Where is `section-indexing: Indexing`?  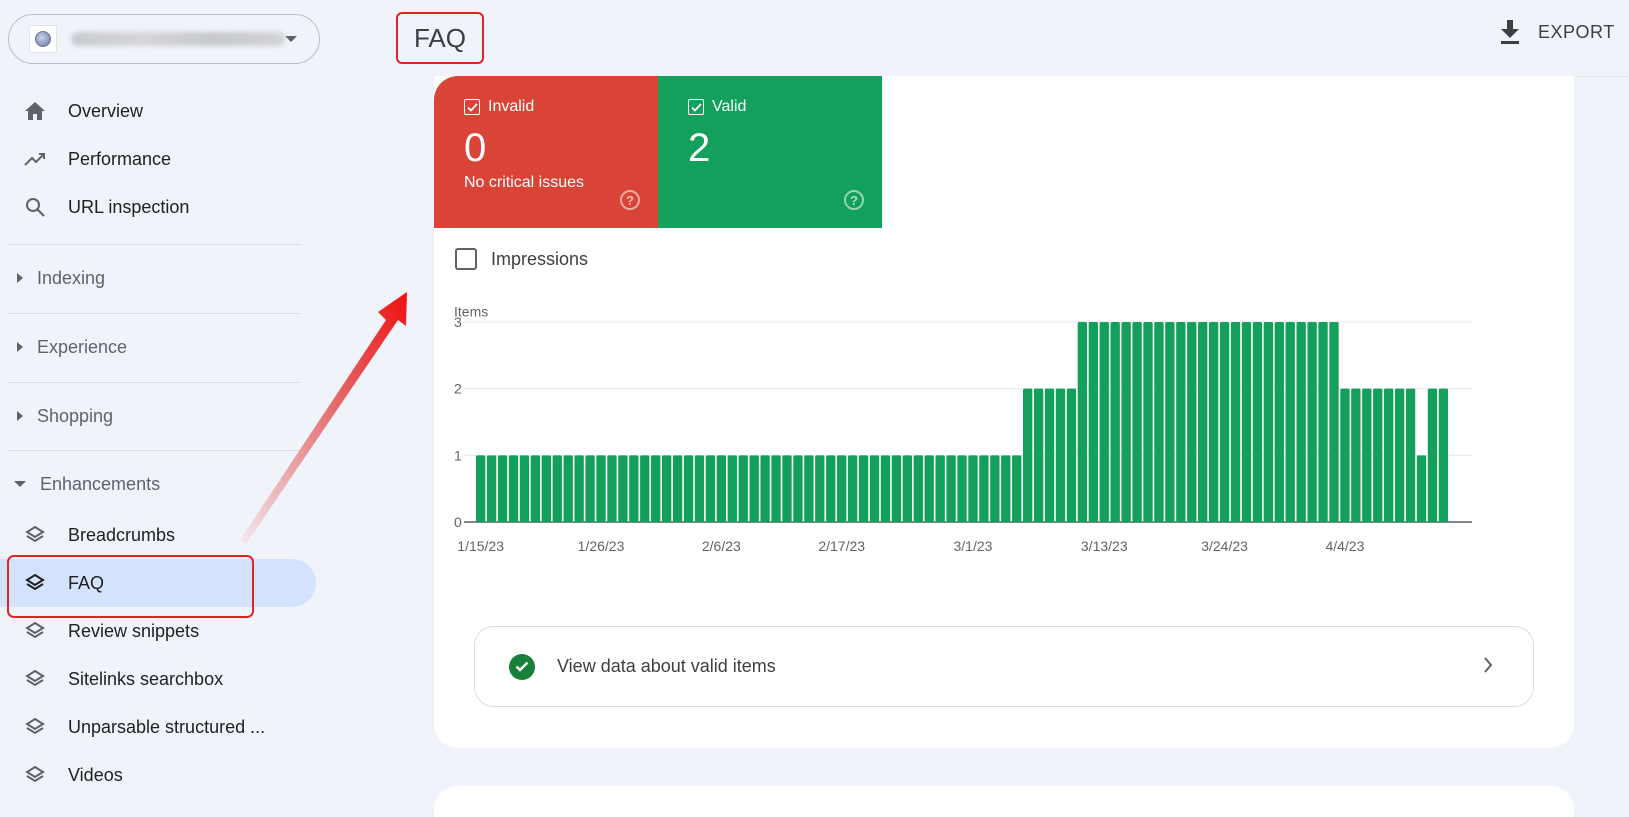
section-indexing: Indexing is located at coordinates (150, 278).